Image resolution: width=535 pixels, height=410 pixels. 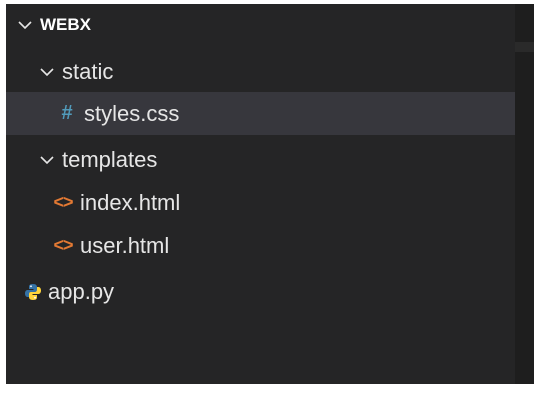 What do you see at coordinates (260, 25) in the screenshot?
I see `workspace-root-header: WEBX` at bounding box center [260, 25].